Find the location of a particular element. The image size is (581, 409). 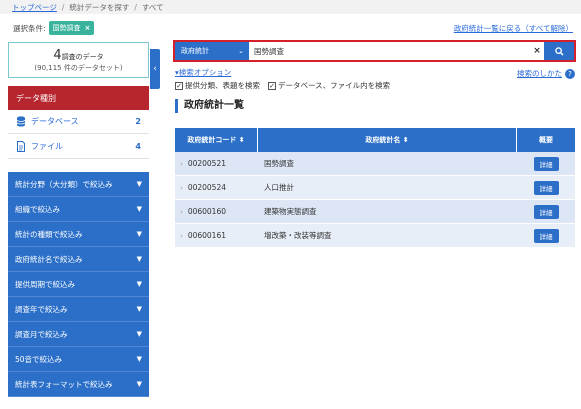

file-icon is located at coordinates (21, 146).